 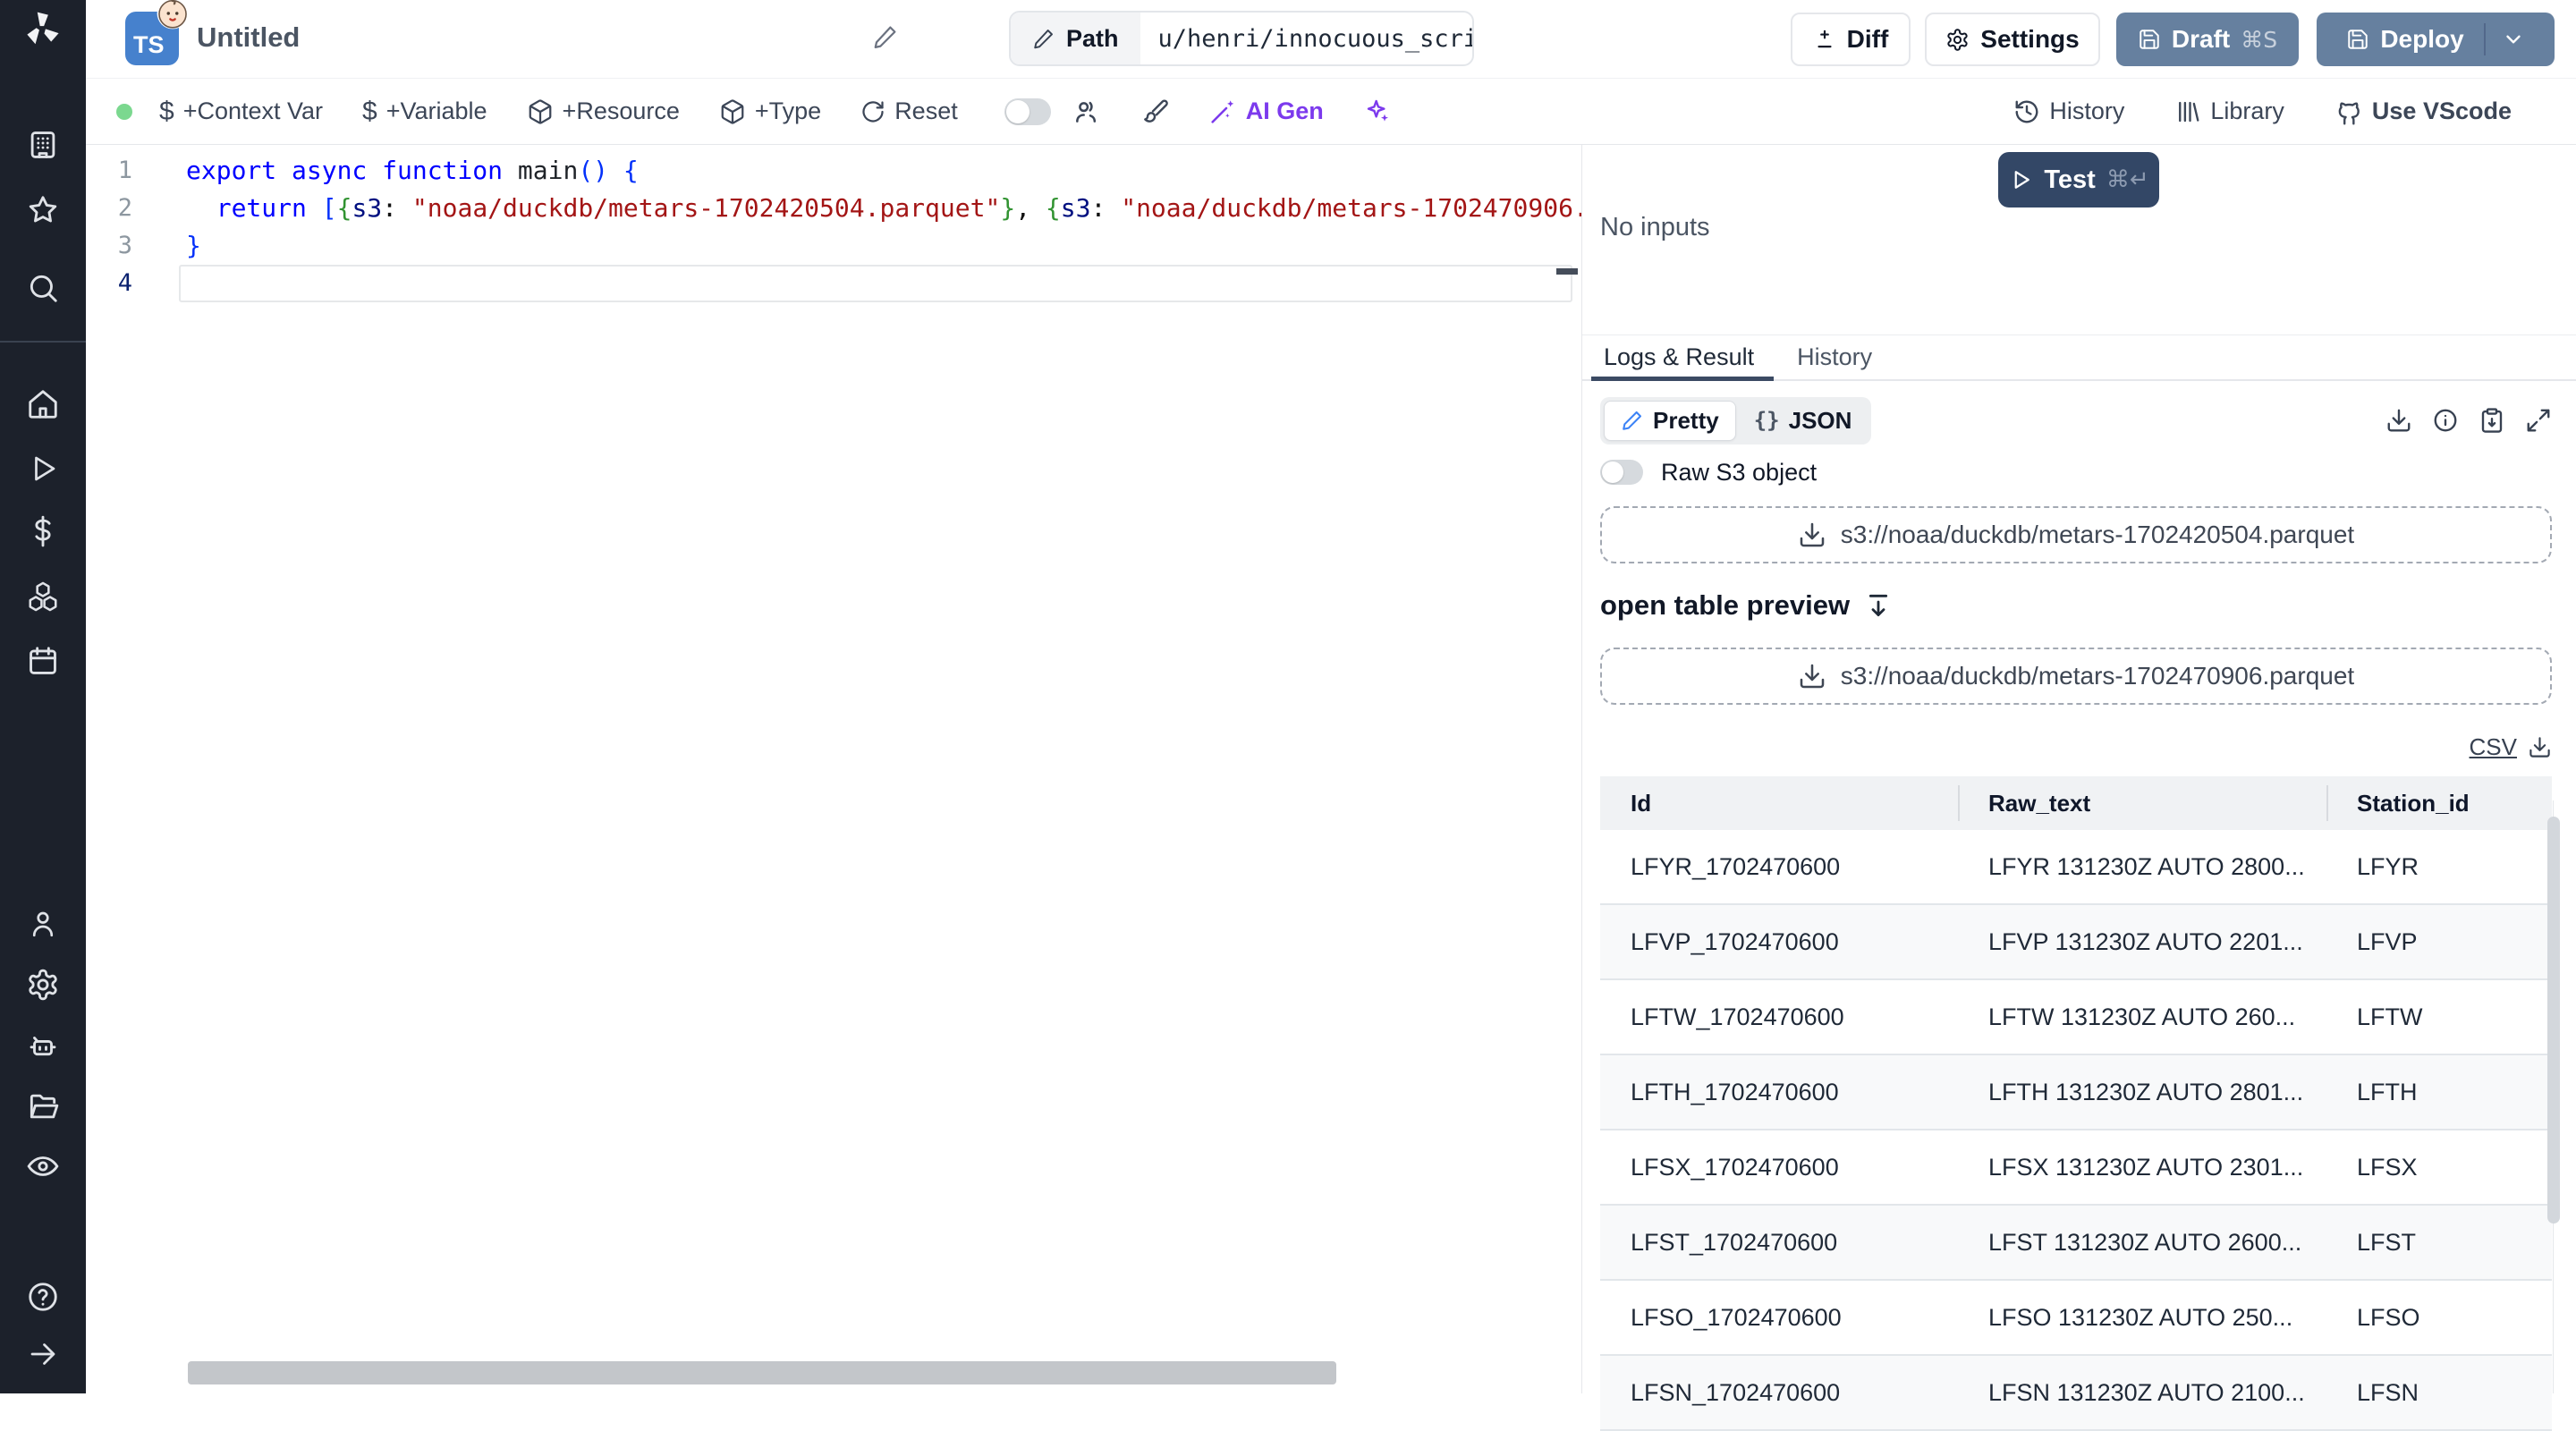 I want to click on library-button: Library, so click(x=2229, y=111).